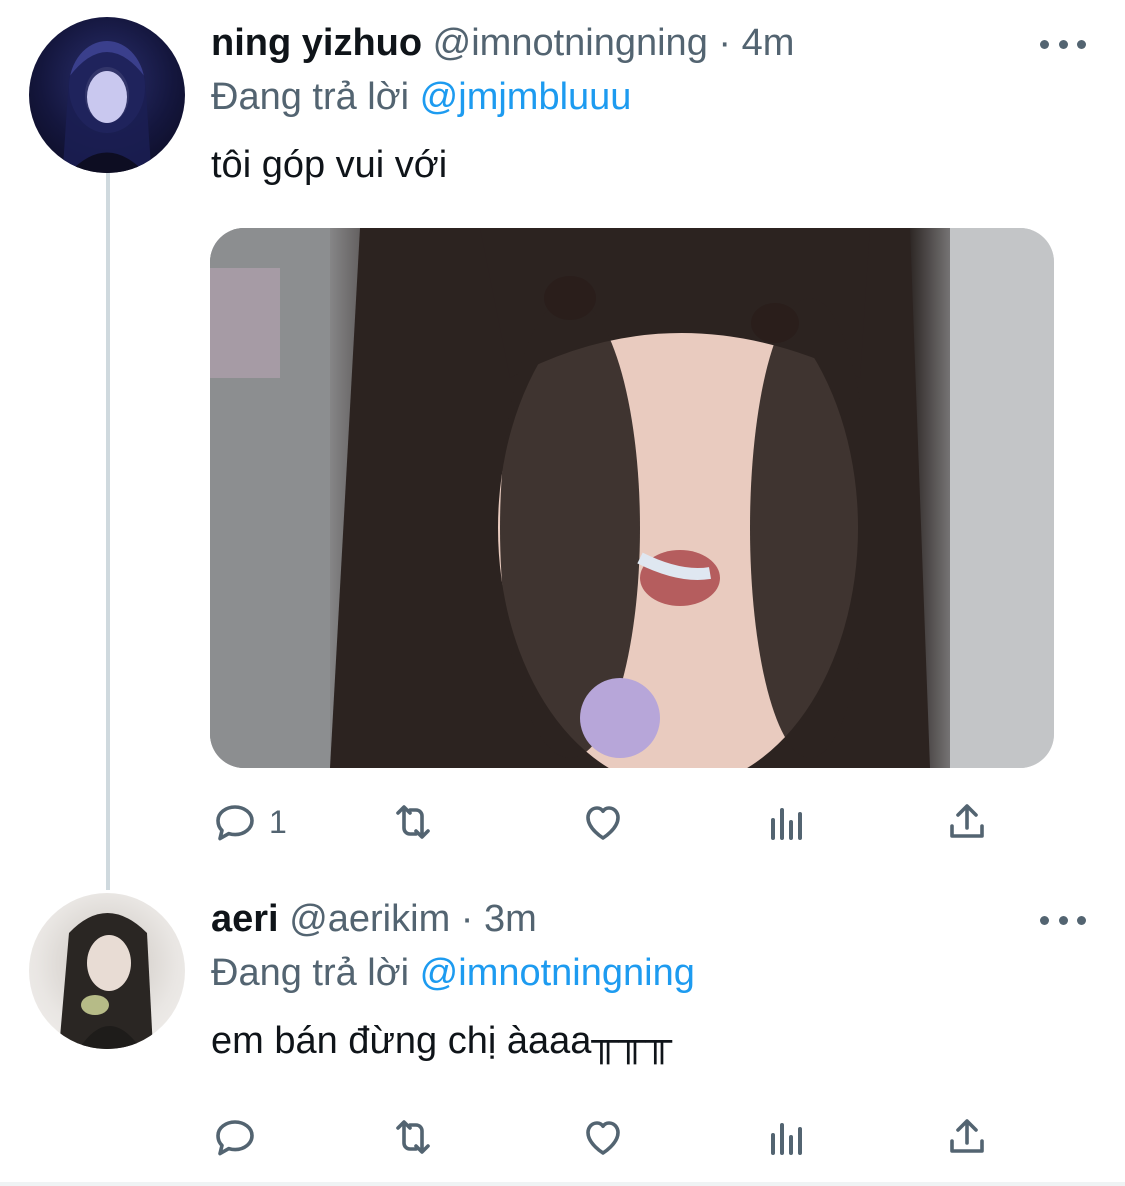 This screenshot has height=1186, width=1125. I want to click on tweet-header: aeri @aerikim · 3m, so click(374, 919).